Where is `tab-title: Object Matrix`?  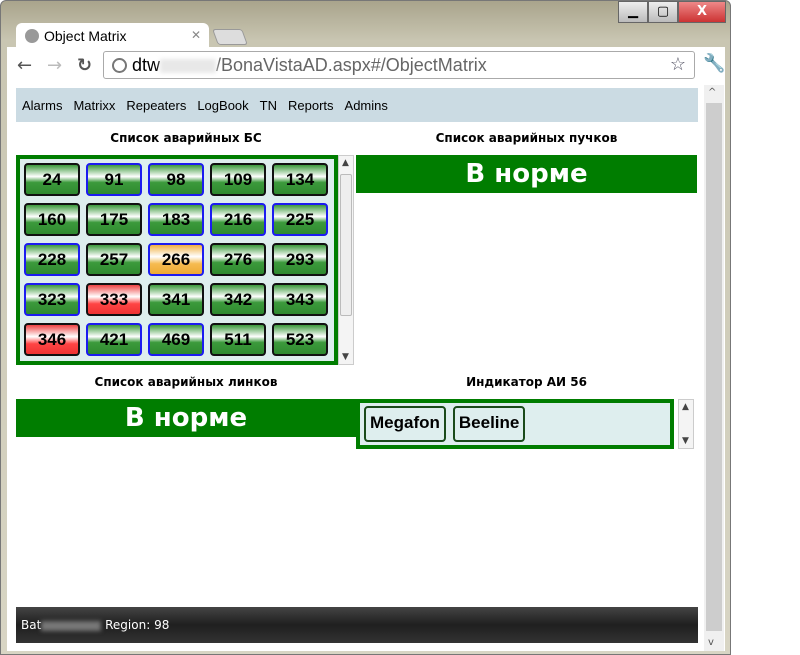 tab-title: Object Matrix is located at coordinates (85, 36).